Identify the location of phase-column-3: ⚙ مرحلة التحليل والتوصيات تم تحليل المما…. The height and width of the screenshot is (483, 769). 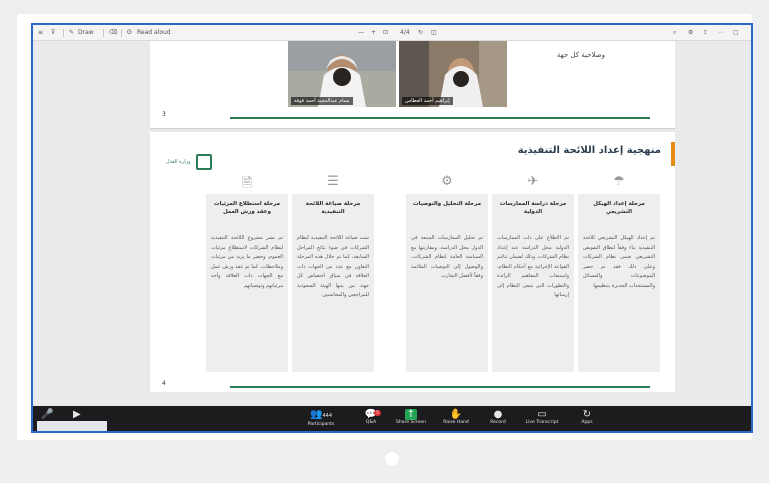
(447, 273).